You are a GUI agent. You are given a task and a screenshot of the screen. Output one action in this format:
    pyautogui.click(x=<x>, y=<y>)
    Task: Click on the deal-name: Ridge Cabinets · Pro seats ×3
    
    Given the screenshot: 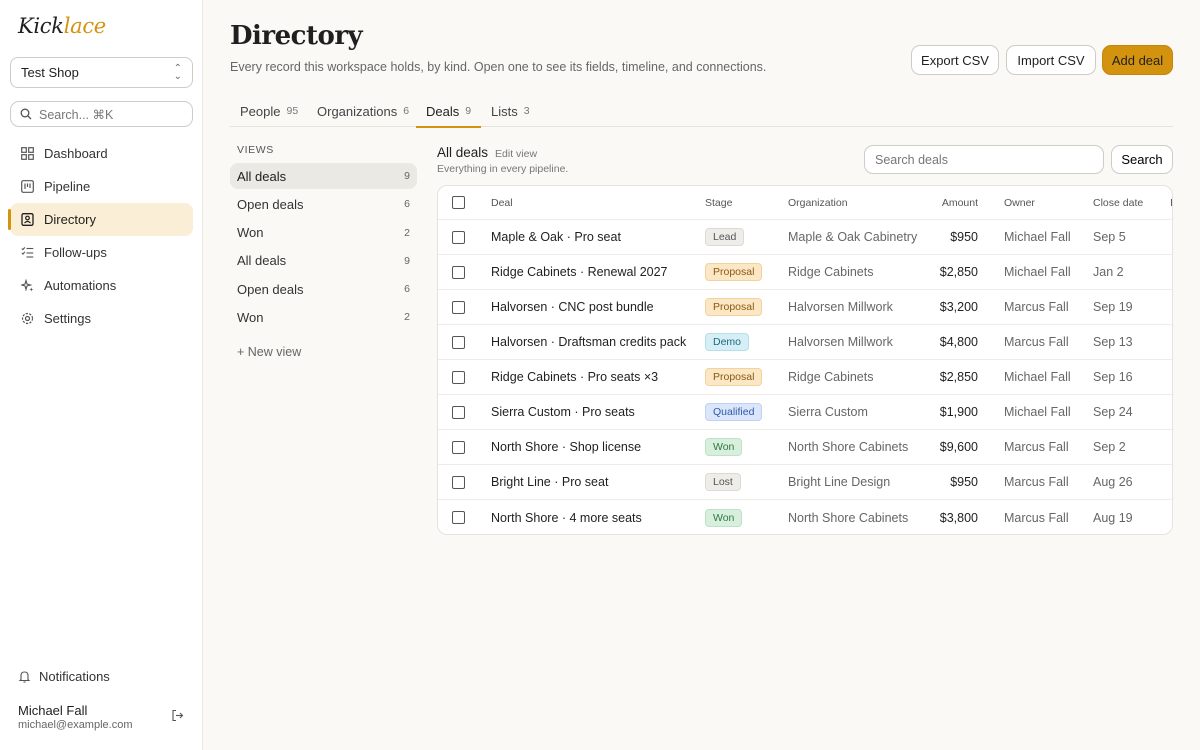 What is the action you would take?
    pyautogui.click(x=574, y=377)
    